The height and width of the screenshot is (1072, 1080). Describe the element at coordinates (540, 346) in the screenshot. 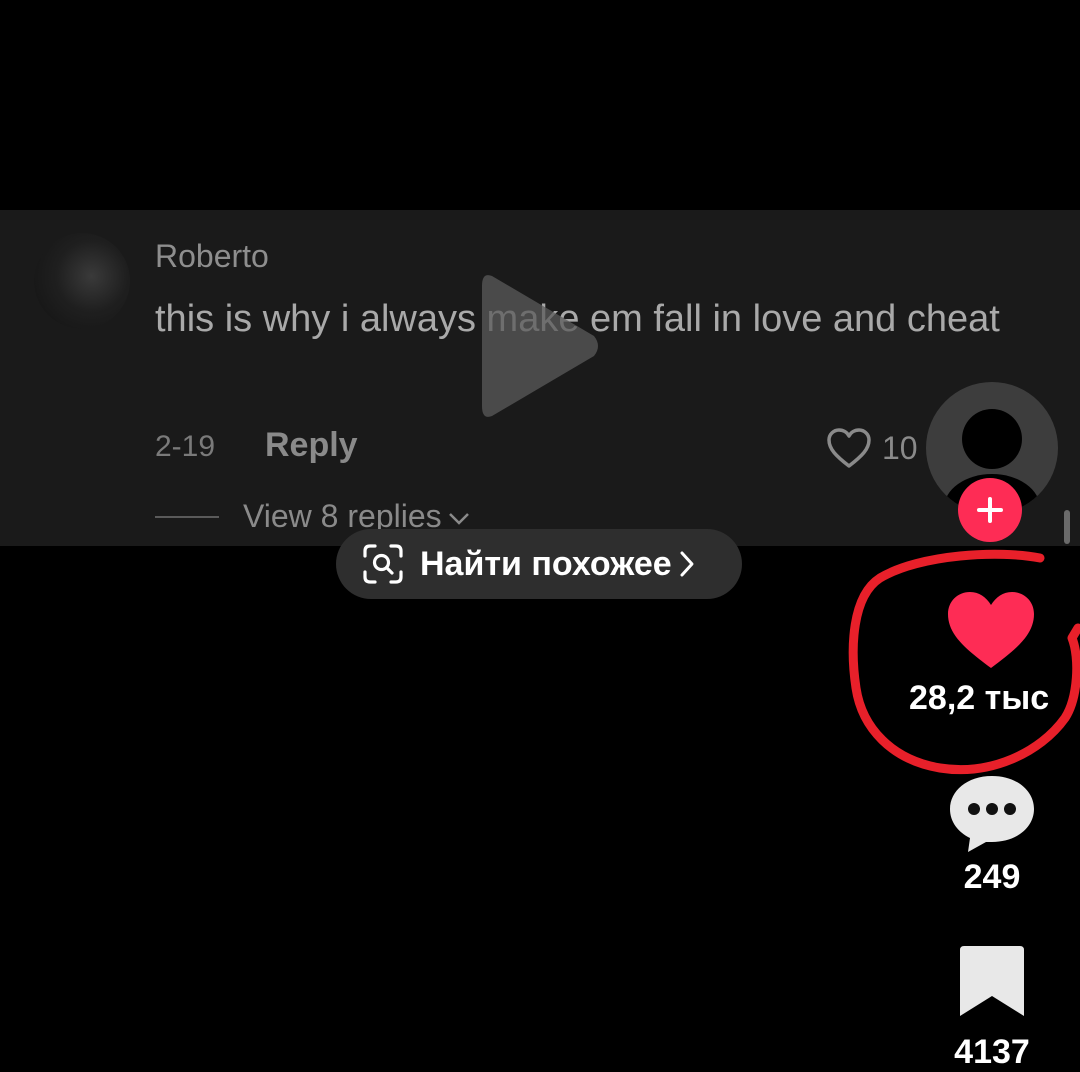

I see `play-icon` at that location.